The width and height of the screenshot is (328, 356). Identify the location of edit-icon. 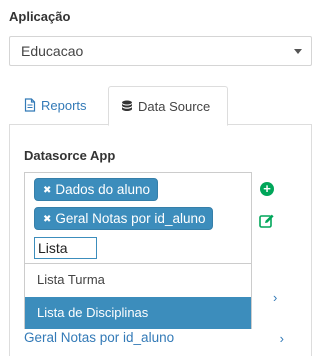
(267, 221).